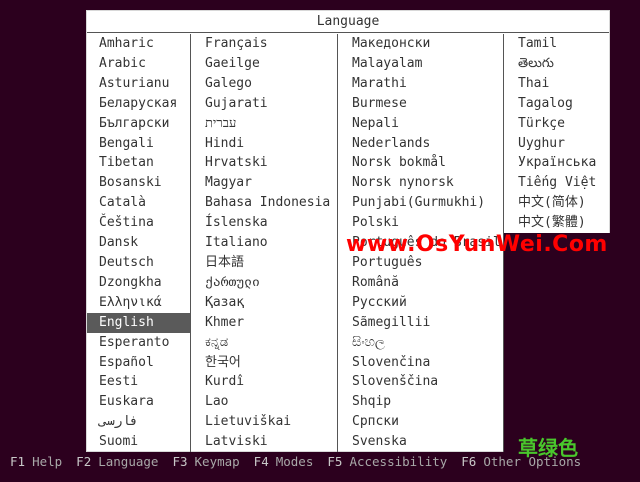 Image resolution: width=640 pixels, height=482 pixels. Describe the element at coordinates (47, 461) in the screenshot. I see `fkey-label: Help` at that location.